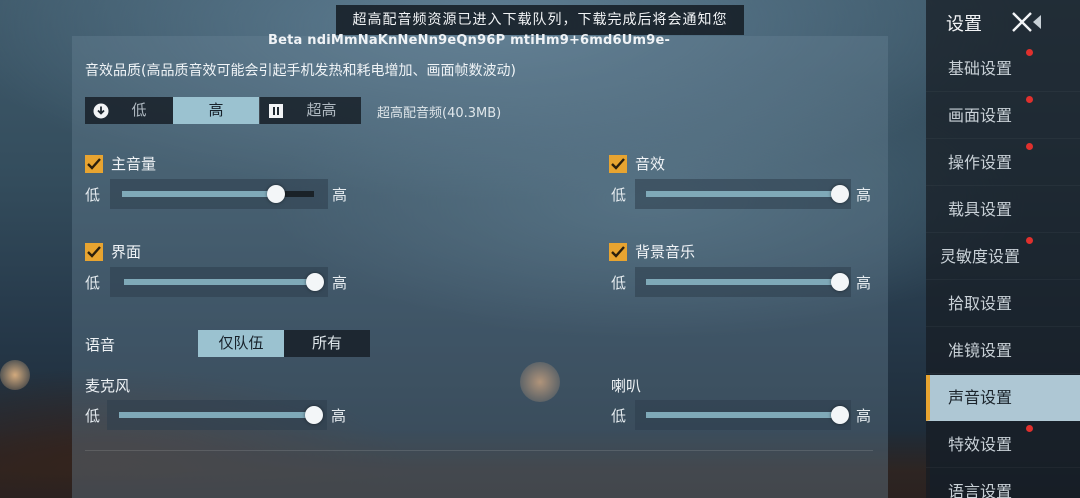 The width and height of the screenshot is (1080, 498). I want to click on quality-option-low: 低, so click(129, 110).